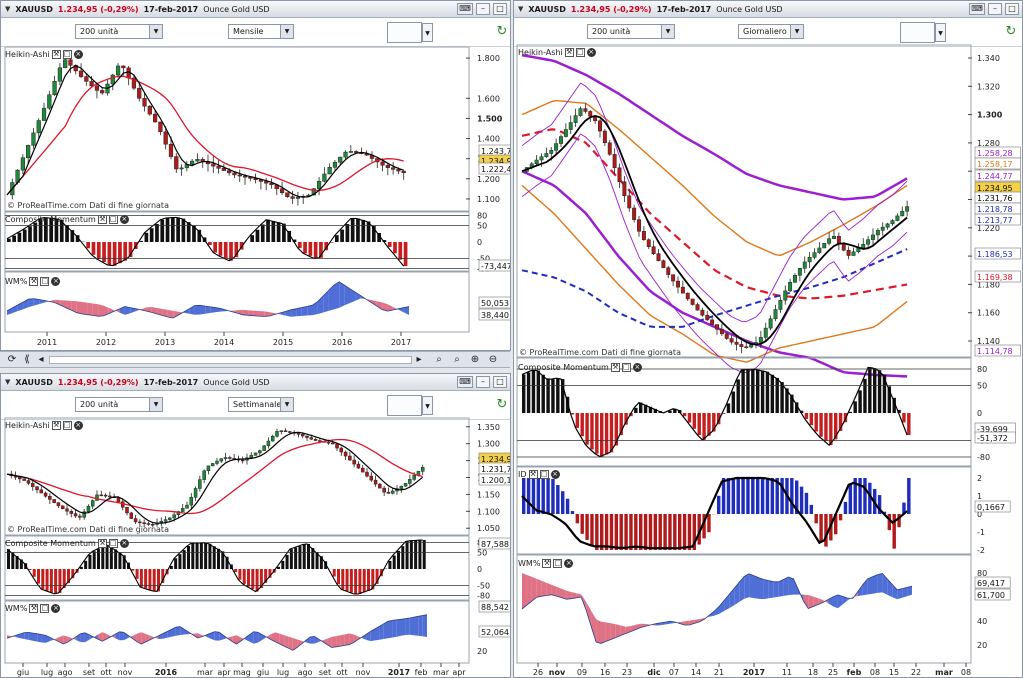  I want to click on x-tick-label: nov, so click(557, 672).